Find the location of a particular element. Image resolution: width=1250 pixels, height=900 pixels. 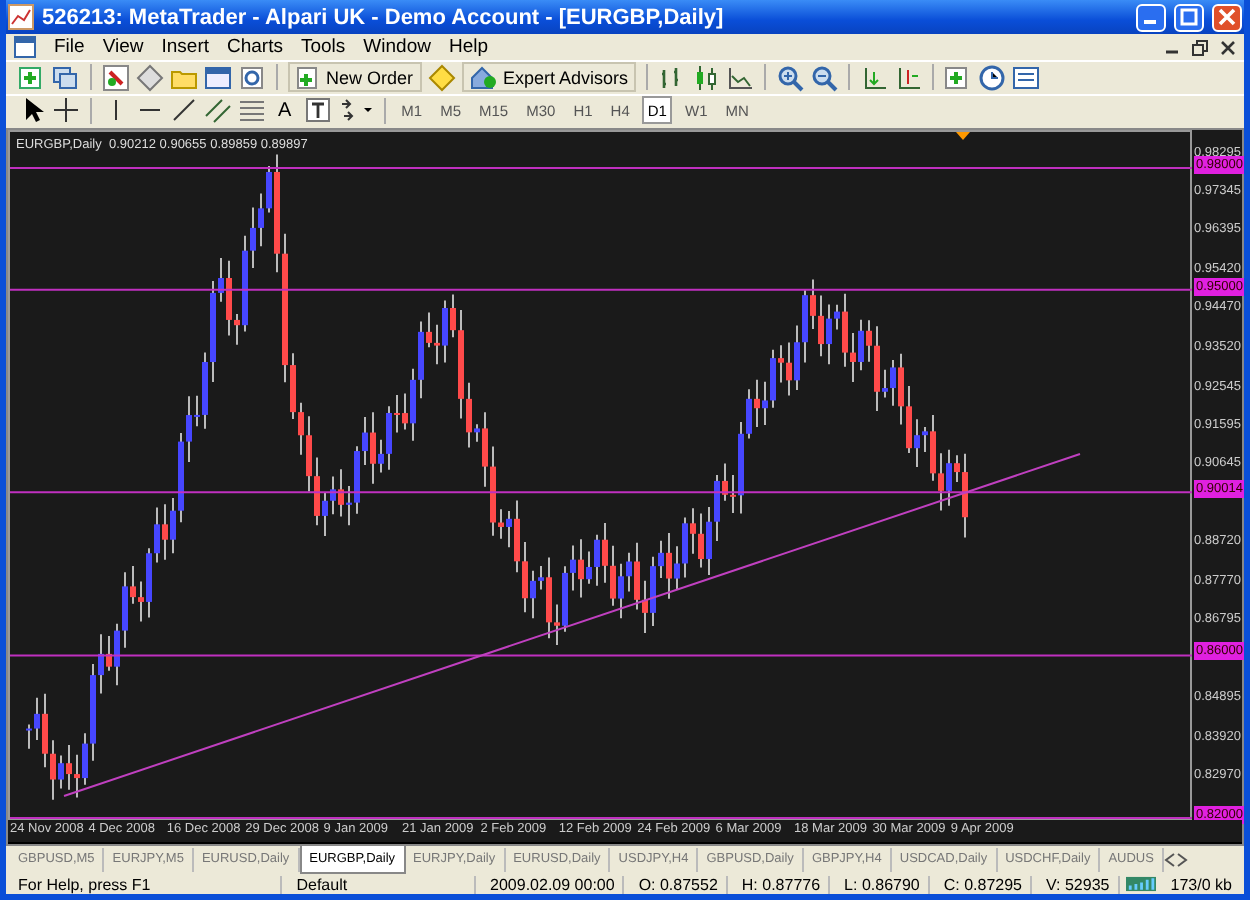

open-price: O: 0.87552 is located at coordinates (679, 884).